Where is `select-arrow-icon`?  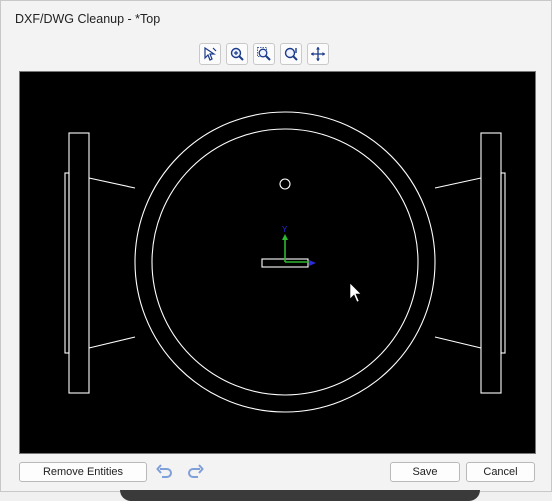 select-arrow-icon is located at coordinates (210, 53).